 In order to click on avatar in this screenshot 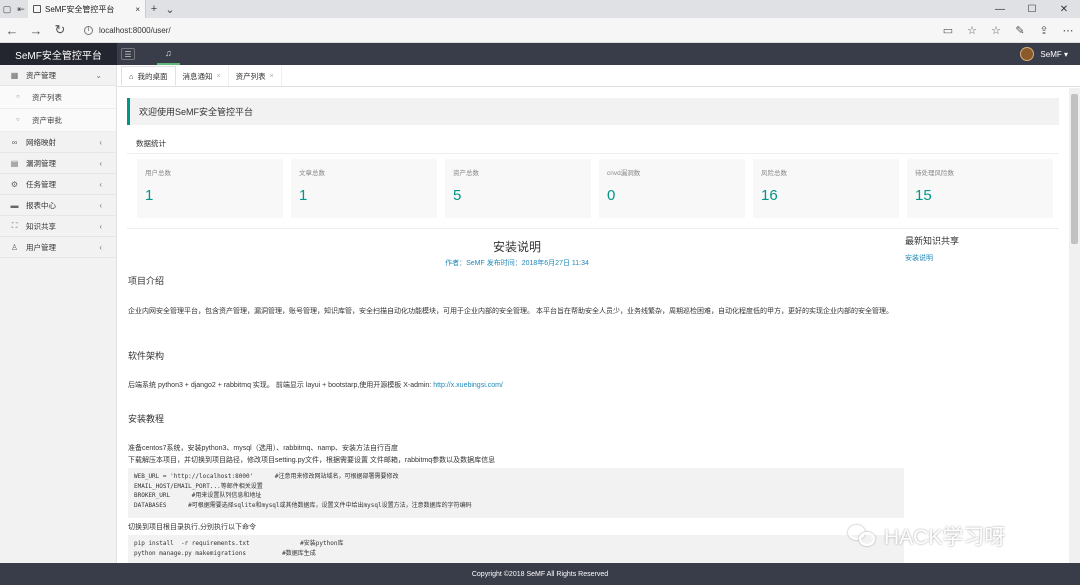, I will do `click(1027, 54)`.